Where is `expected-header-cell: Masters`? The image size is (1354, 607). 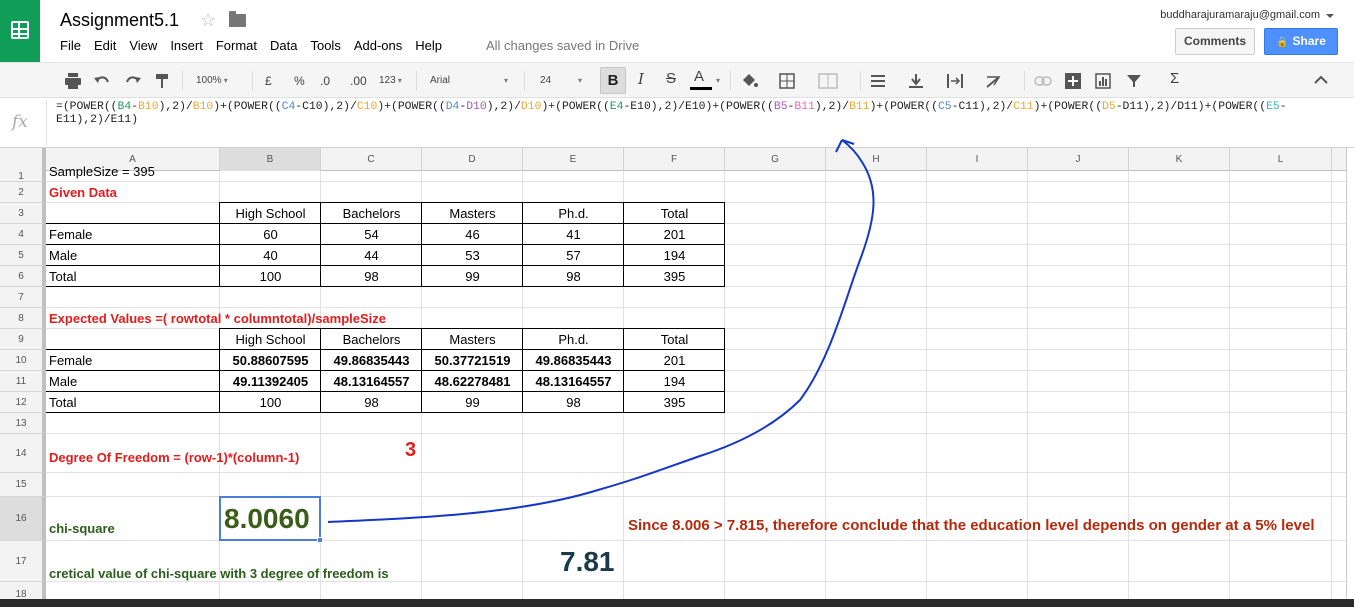
expected-header-cell: Masters is located at coordinates (472, 339).